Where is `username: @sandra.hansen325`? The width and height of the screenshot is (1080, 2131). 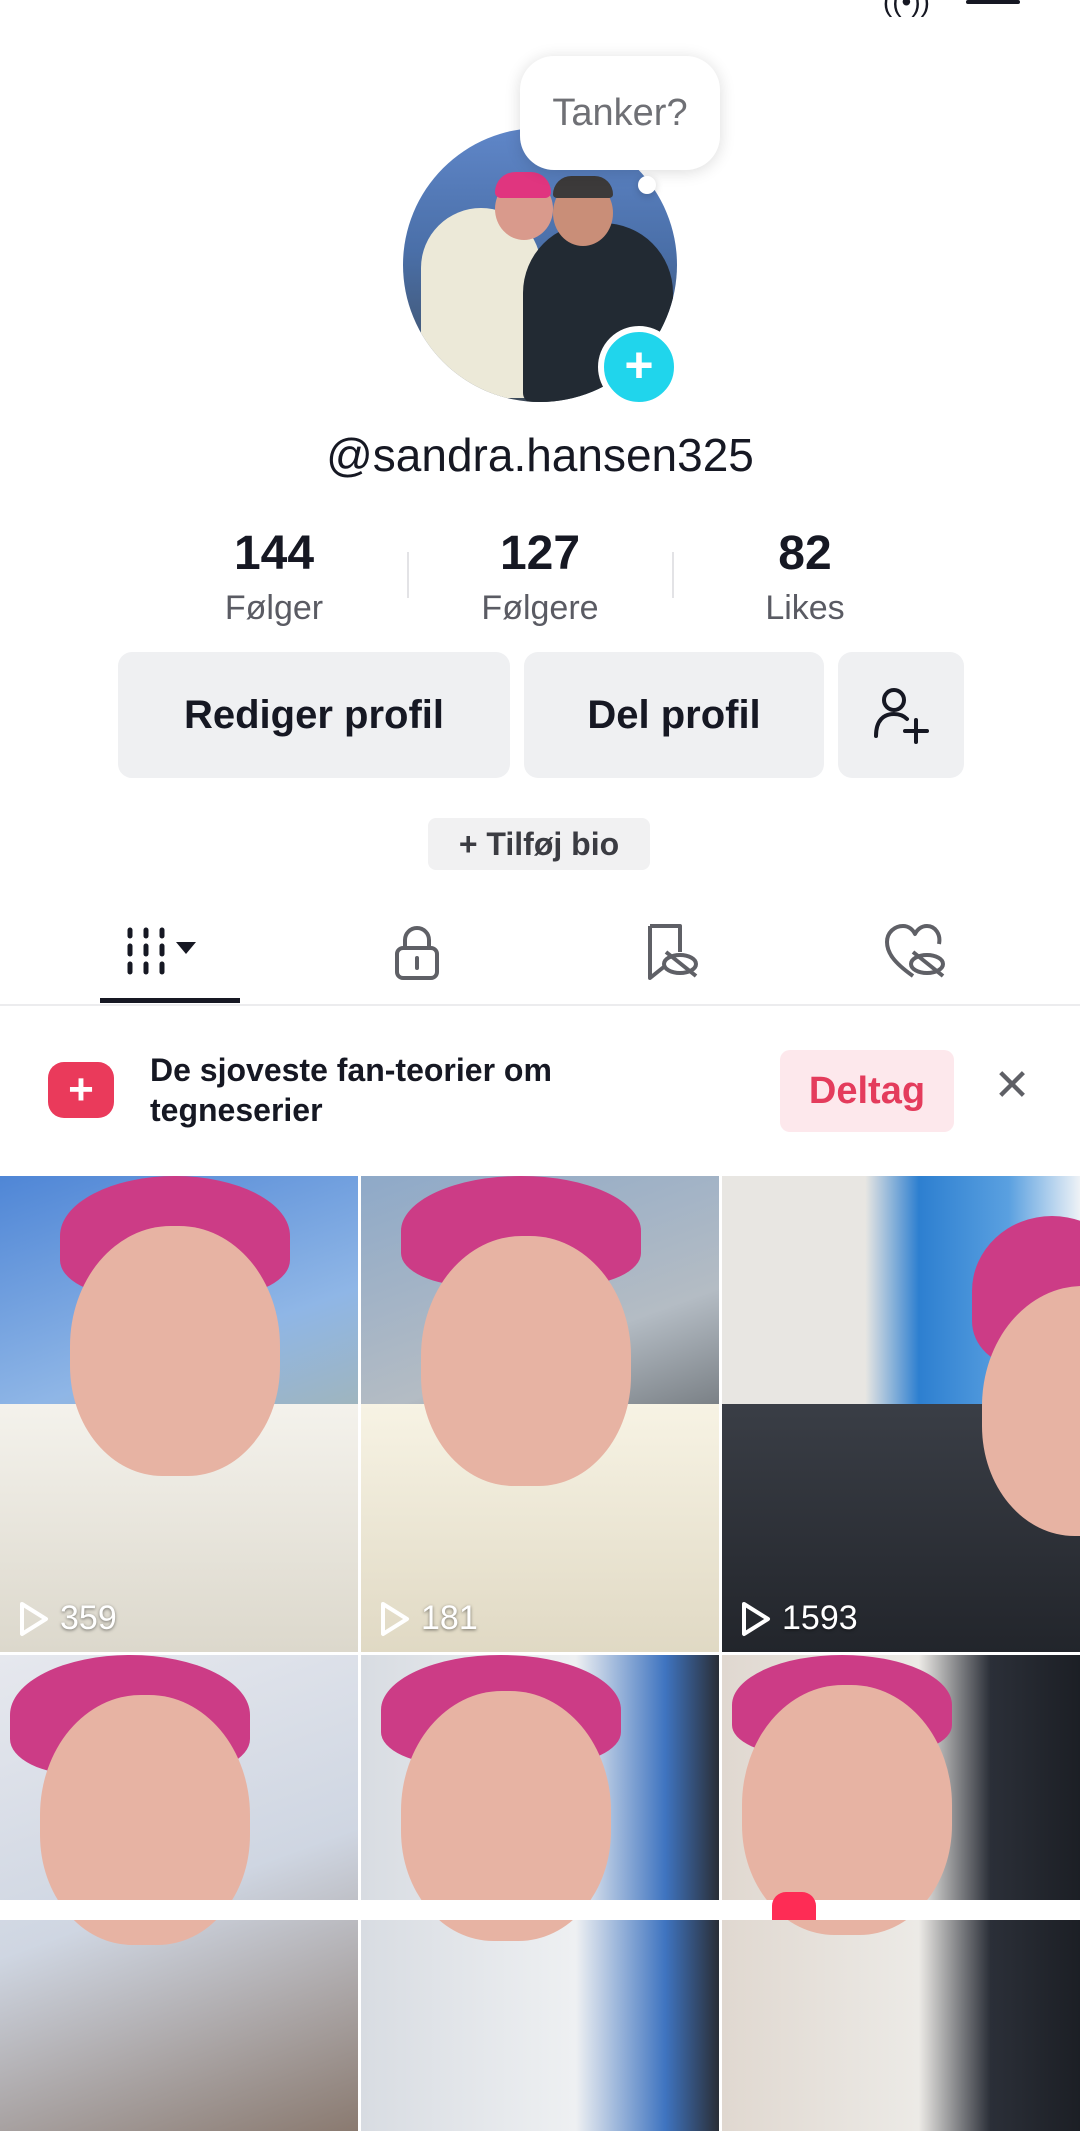 username: @sandra.hansen325 is located at coordinates (540, 455).